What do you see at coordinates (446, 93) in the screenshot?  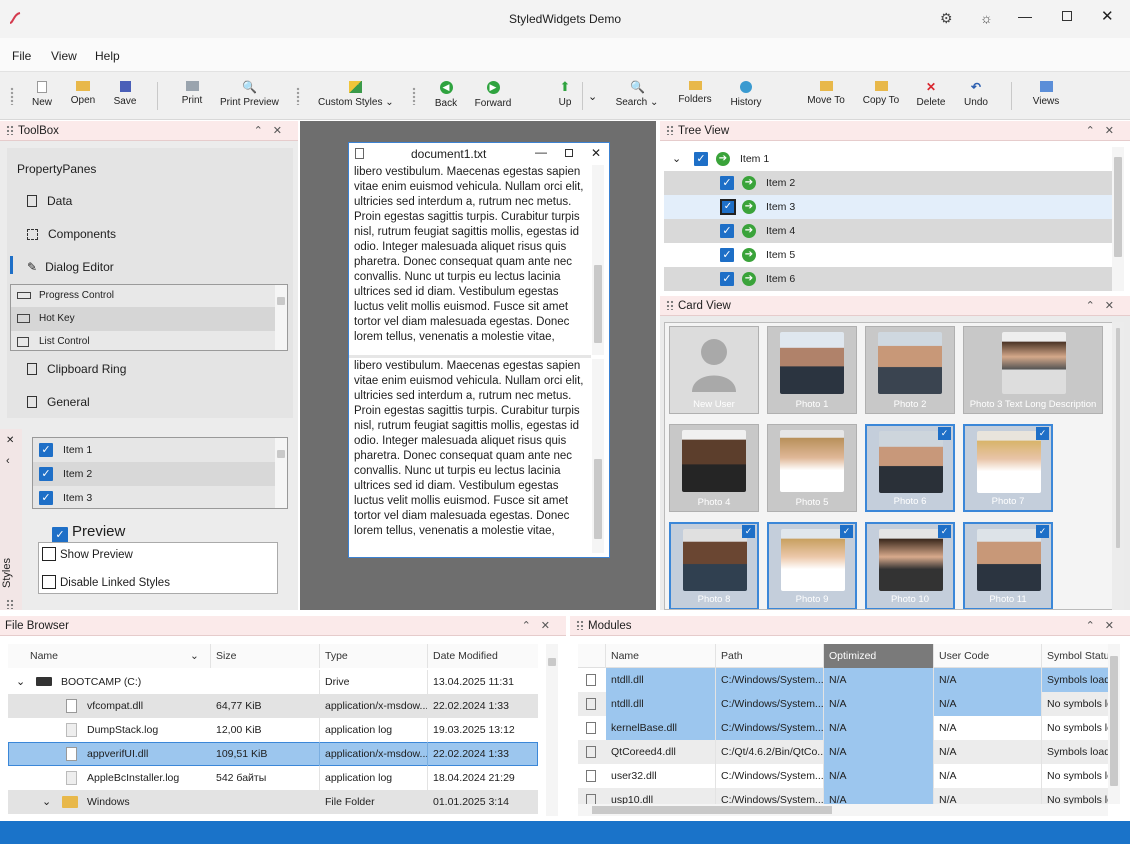 I see `back-button: ◀ Back` at bounding box center [446, 93].